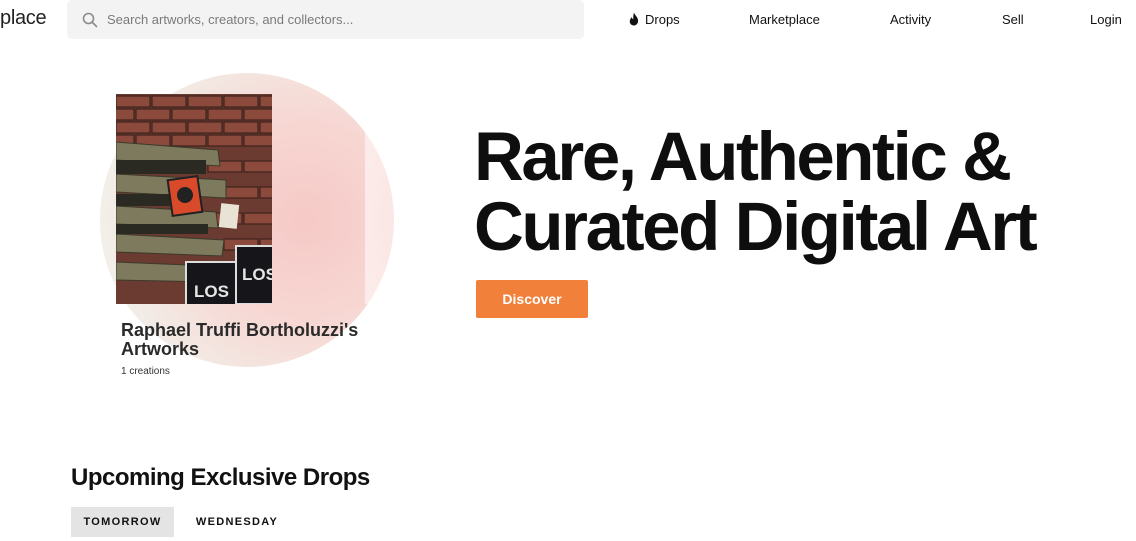 Image resolution: width=1136 pixels, height=541 pixels. I want to click on hero-headline: Rare, Authentic & Curated Digital Art, so click(756, 191).